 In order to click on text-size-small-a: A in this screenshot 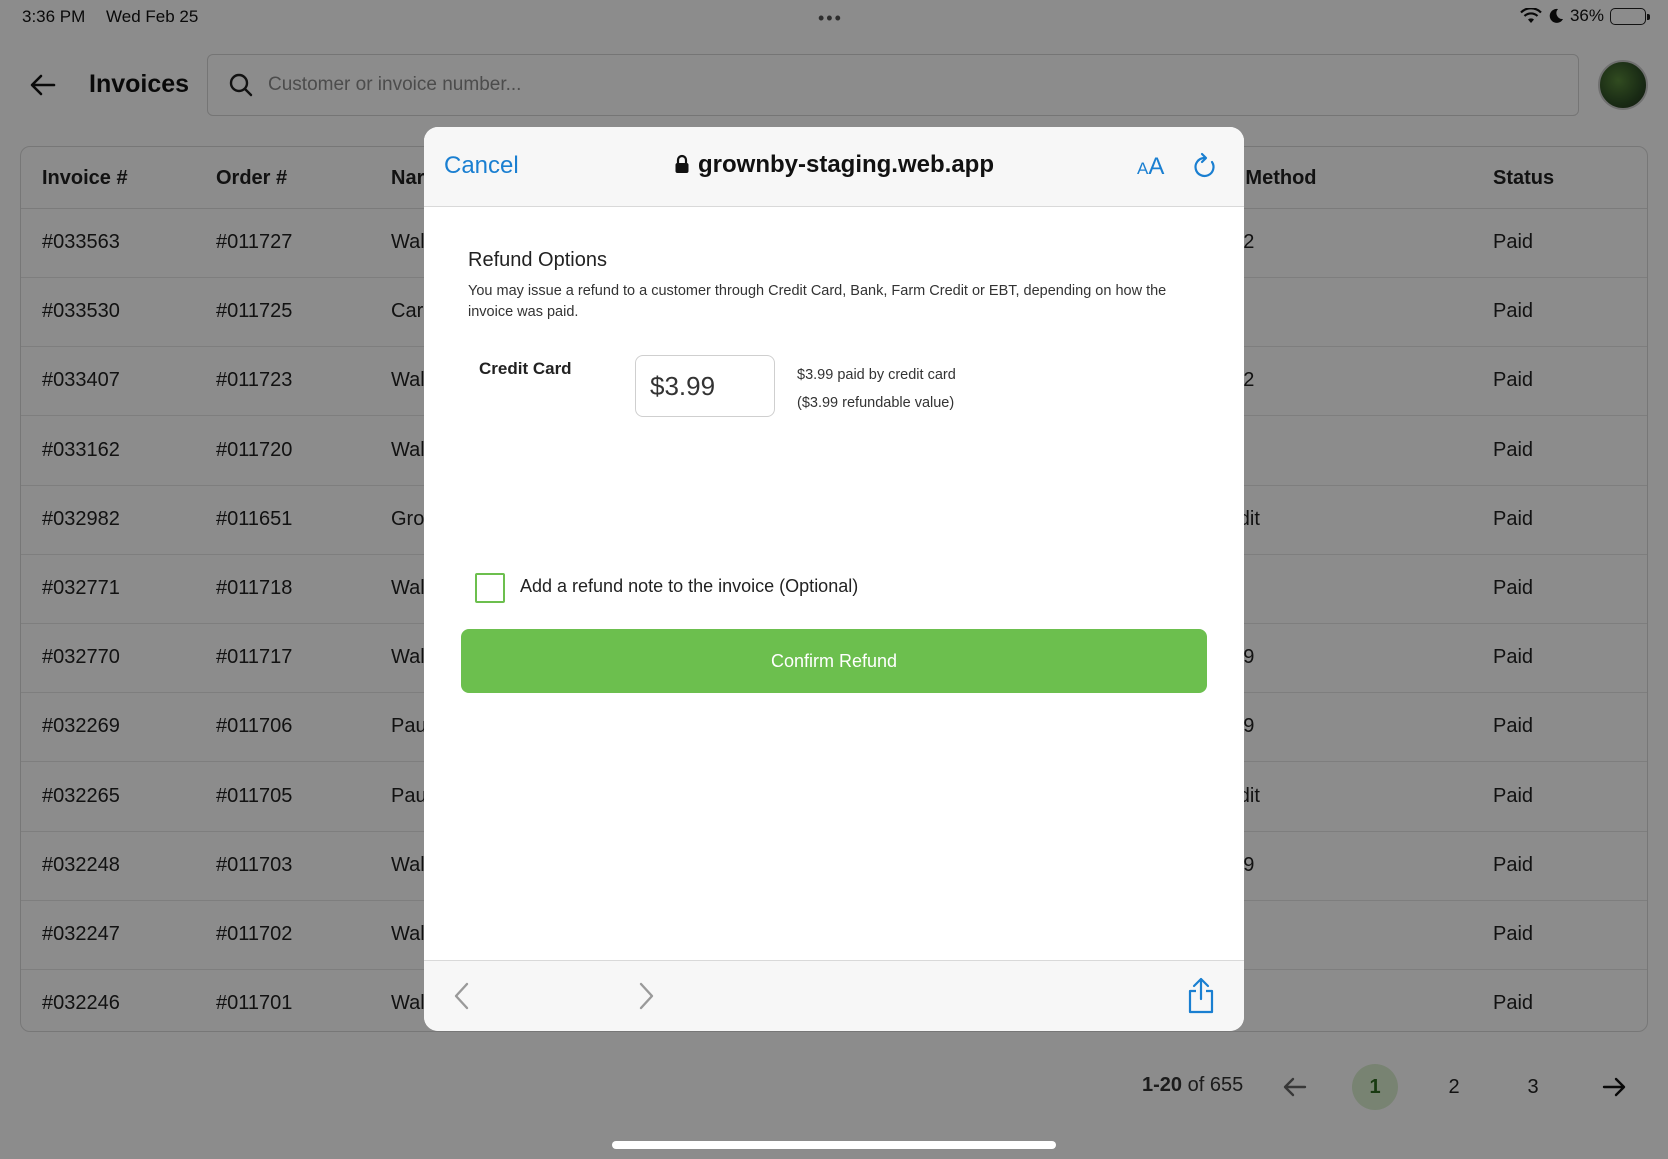, I will do `click(1143, 168)`.